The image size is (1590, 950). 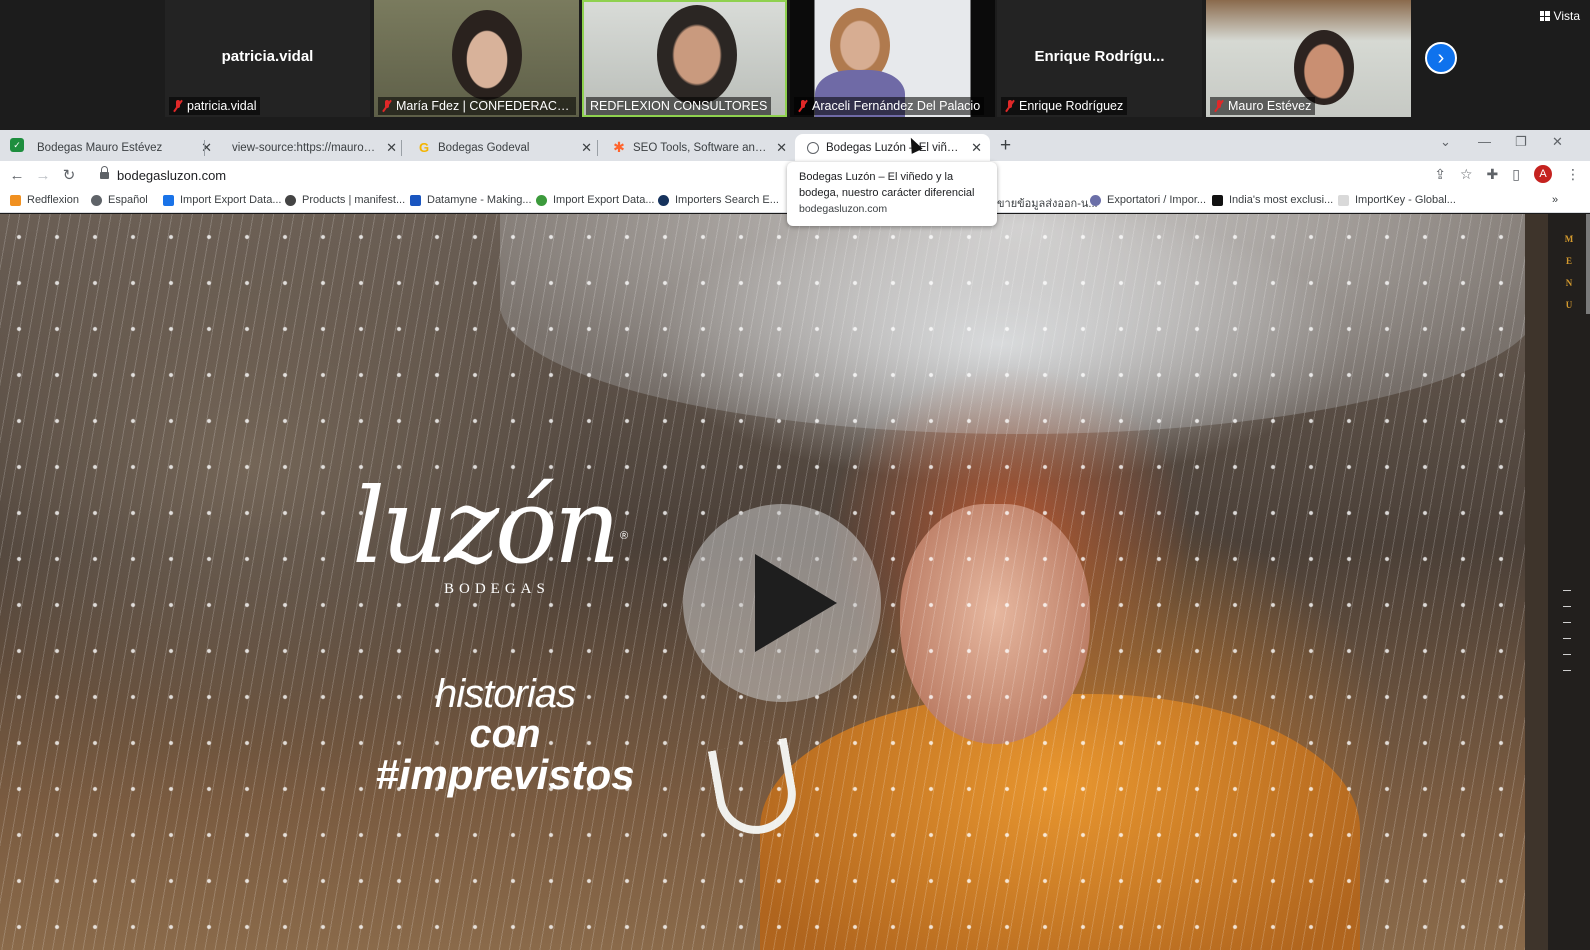 I want to click on tab: ✱ SEO Tools, Software and Articles ✕, so click(x=697, y=147).